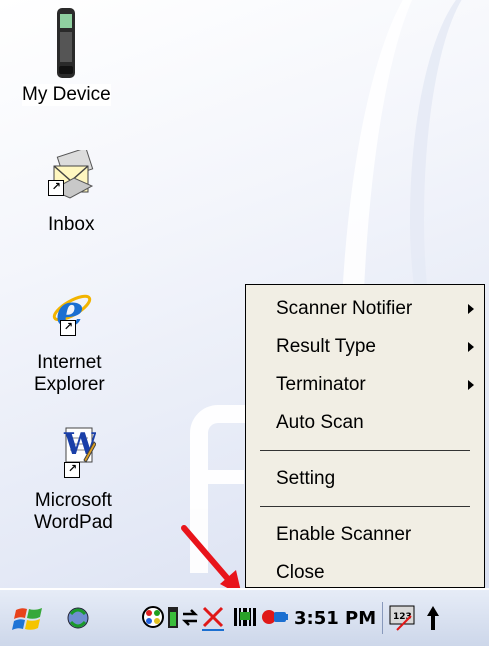 Image resolution: width=489 pixels, height=646 pixels. What do you see at coordinates (300, 572) in the screenshot?
I see `menu-item-label: Close` at bounding box center [300, 572].